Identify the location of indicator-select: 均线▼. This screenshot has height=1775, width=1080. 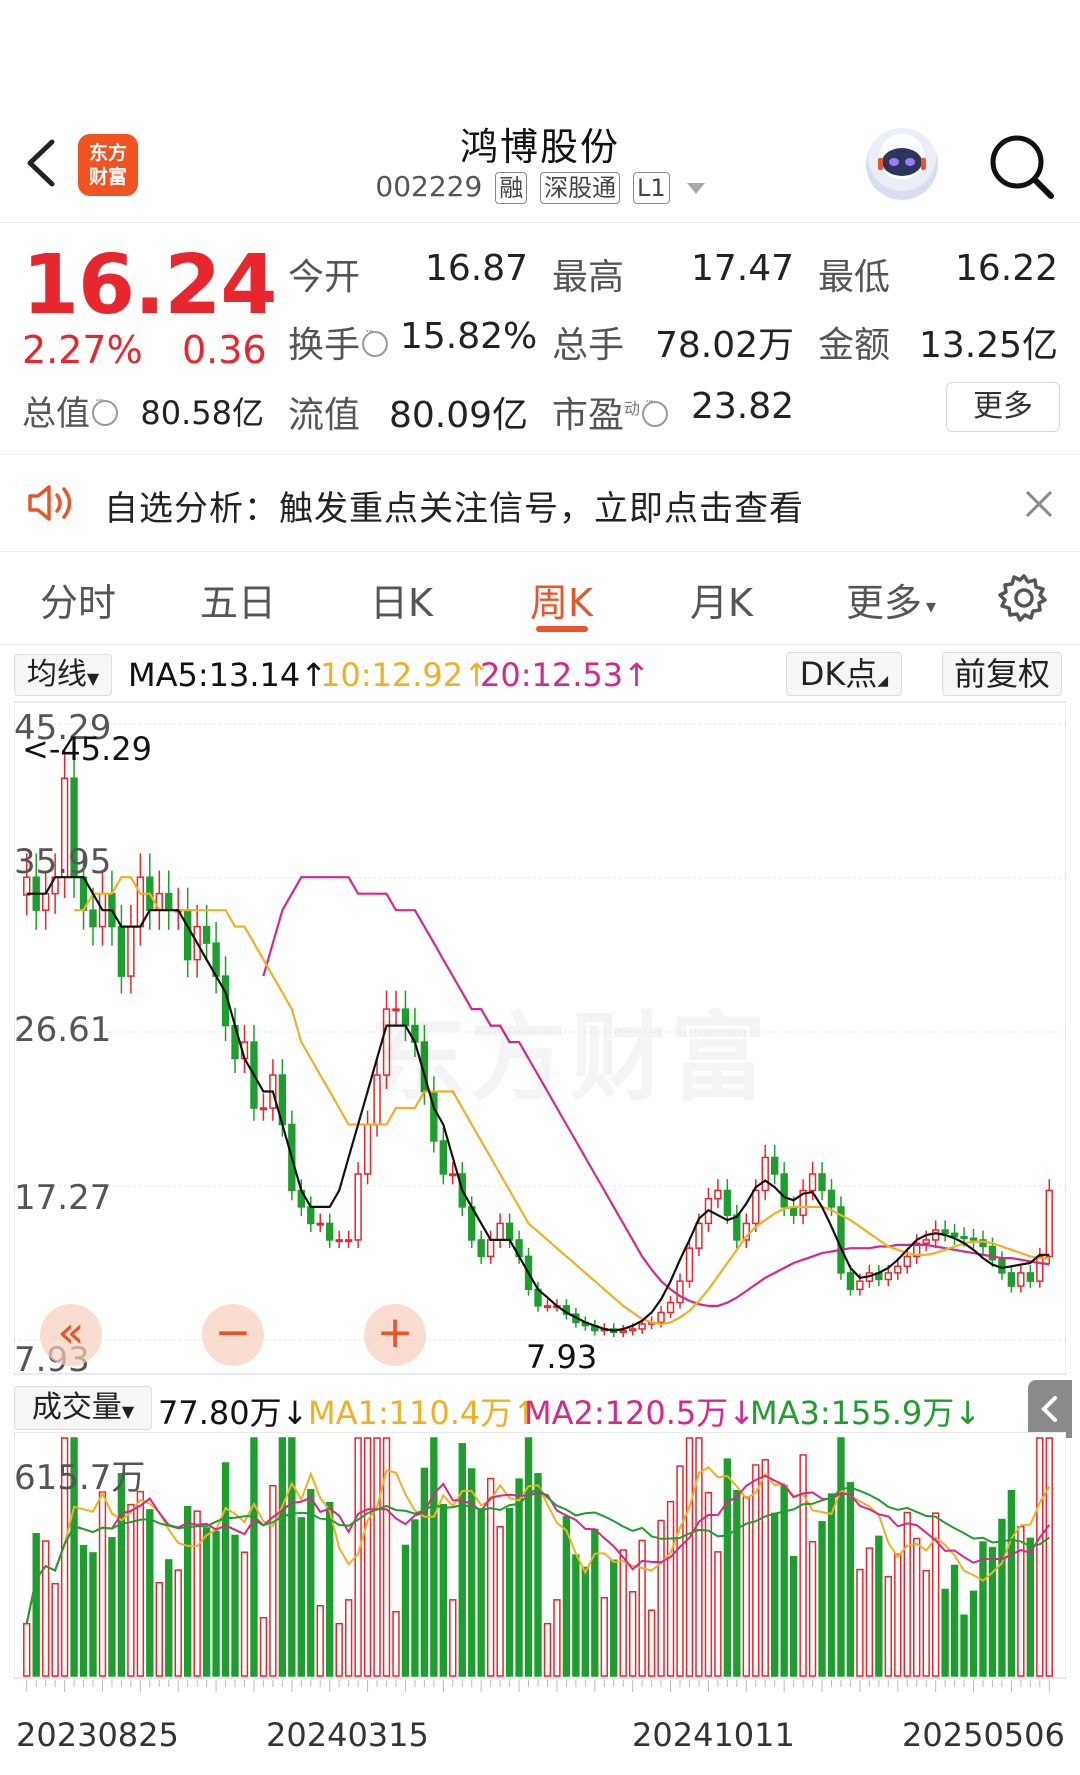
(63, 675).